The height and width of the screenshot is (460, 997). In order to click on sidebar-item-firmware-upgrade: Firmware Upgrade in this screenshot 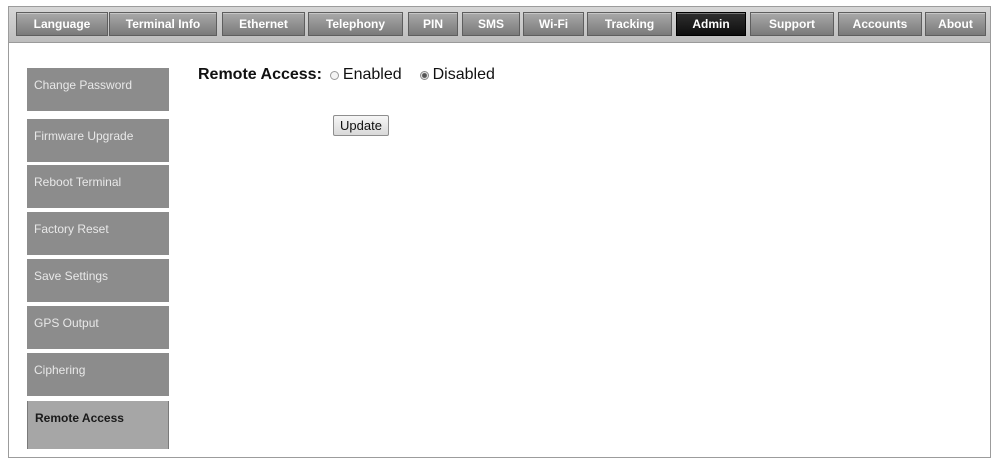, I will do `click(98, 140)`.